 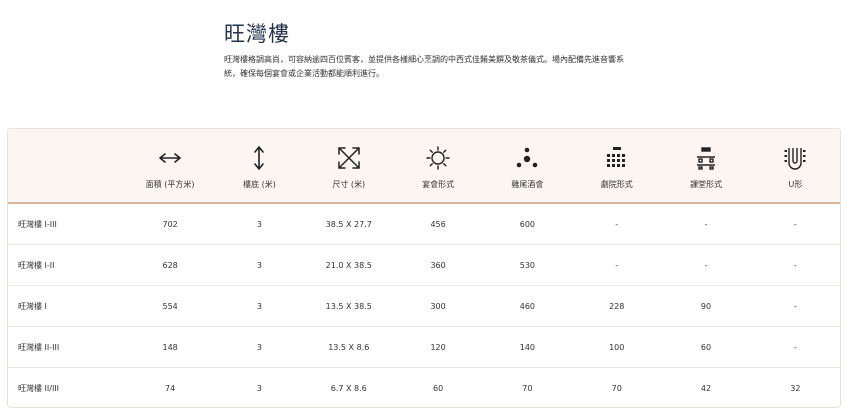 I want to click on header-cocktail: 雞尾酒會, so click(x=527, y=165).